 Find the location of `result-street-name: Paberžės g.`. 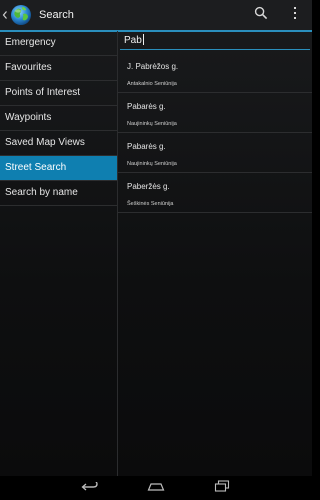

result-street-name: Paberžės g. is located at coordinates (148, 186).